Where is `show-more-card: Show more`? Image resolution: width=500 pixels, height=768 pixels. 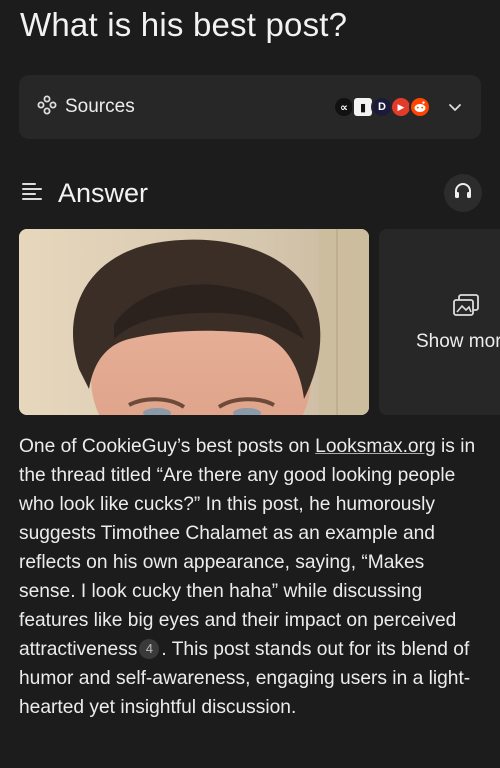
show-more-card: Show more is located at coordinates (439, 322).